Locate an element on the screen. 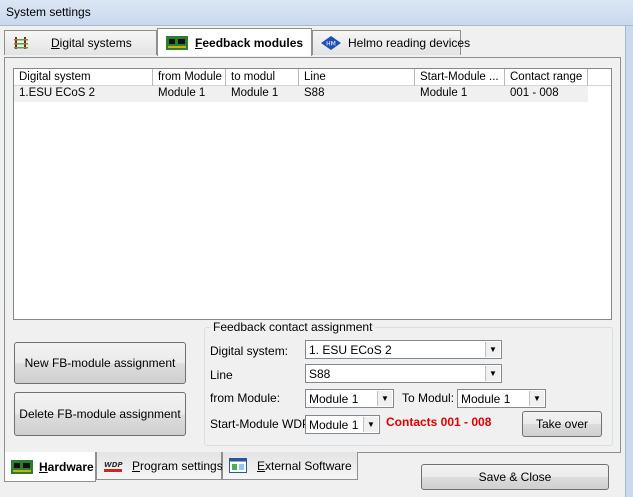  tab-hardware: Hardware is located at coordinates (50, 467).